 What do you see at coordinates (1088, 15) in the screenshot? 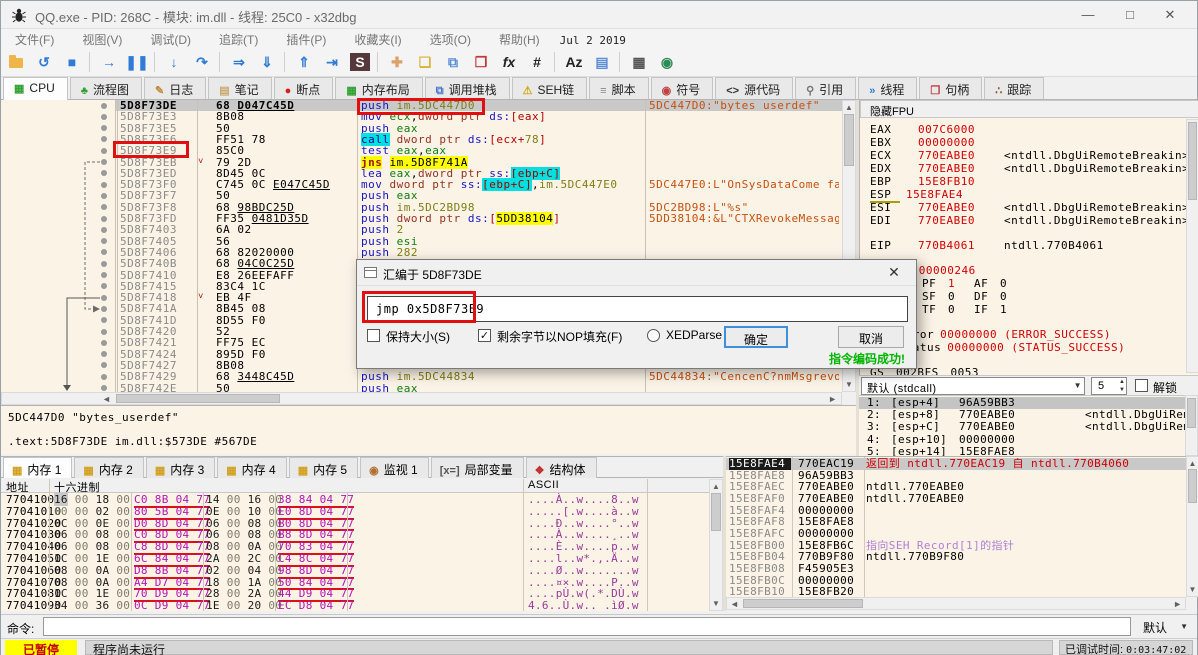
I see `minimize-button: —` at bounding box center [1088, 15].